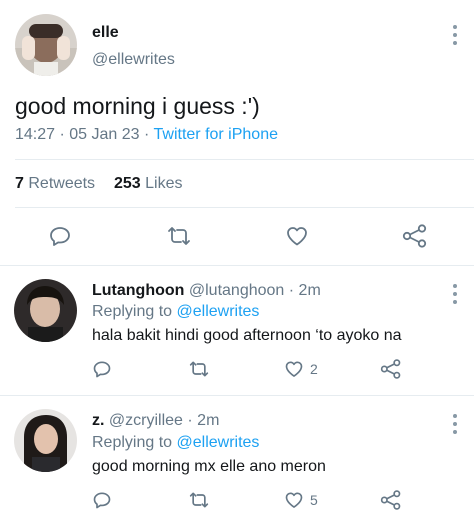 This screenshot has width=474, height=526. Describe the element at coordinates (104, 134) in the screenshot. I see `tweet-date: 05 Jan 23` at that location.